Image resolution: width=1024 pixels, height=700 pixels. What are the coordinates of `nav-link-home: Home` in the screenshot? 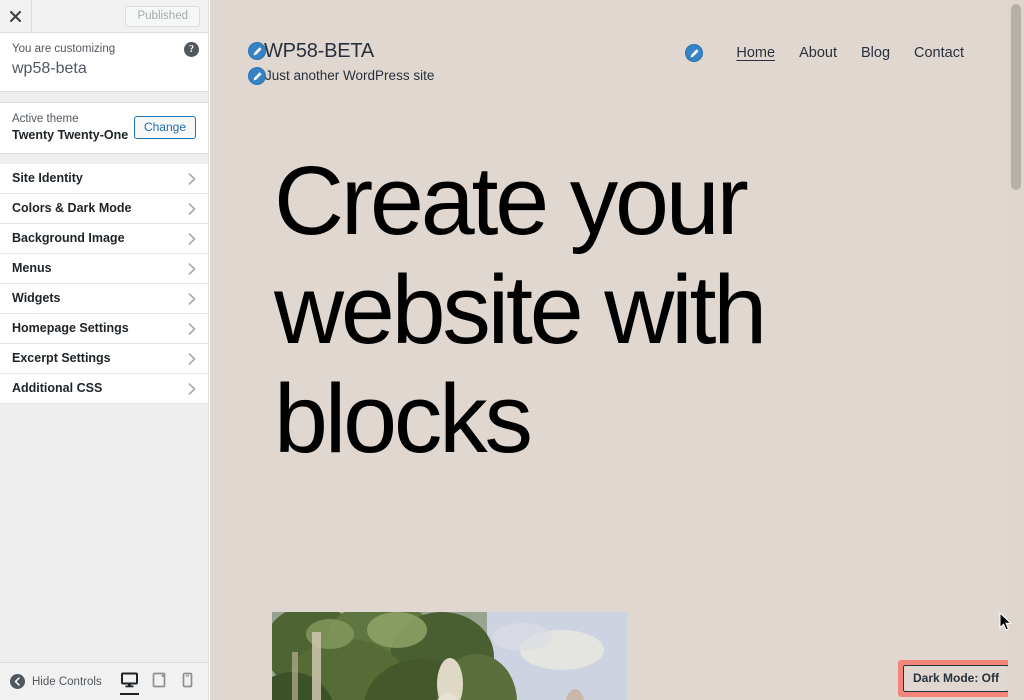 It's located at (755, 53).